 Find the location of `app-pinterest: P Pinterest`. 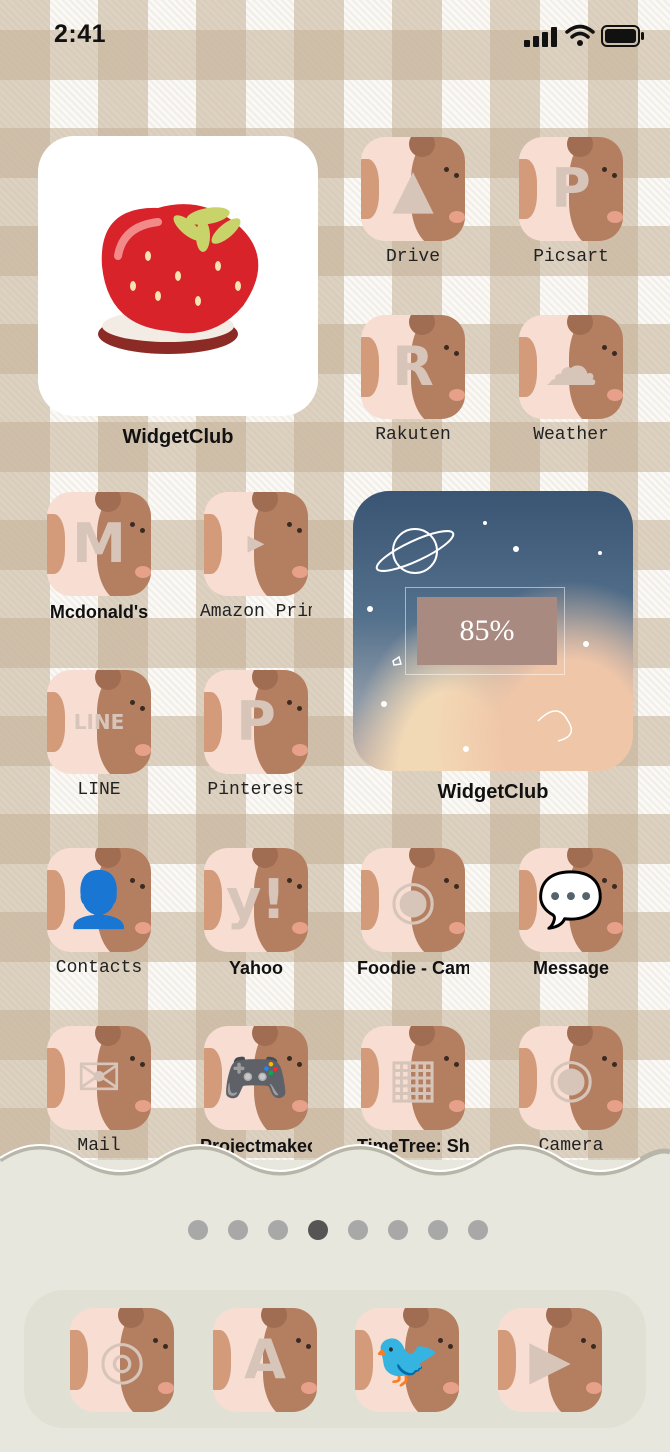

app-pinterest: P Pinterest is located at coordinates (256, 735).